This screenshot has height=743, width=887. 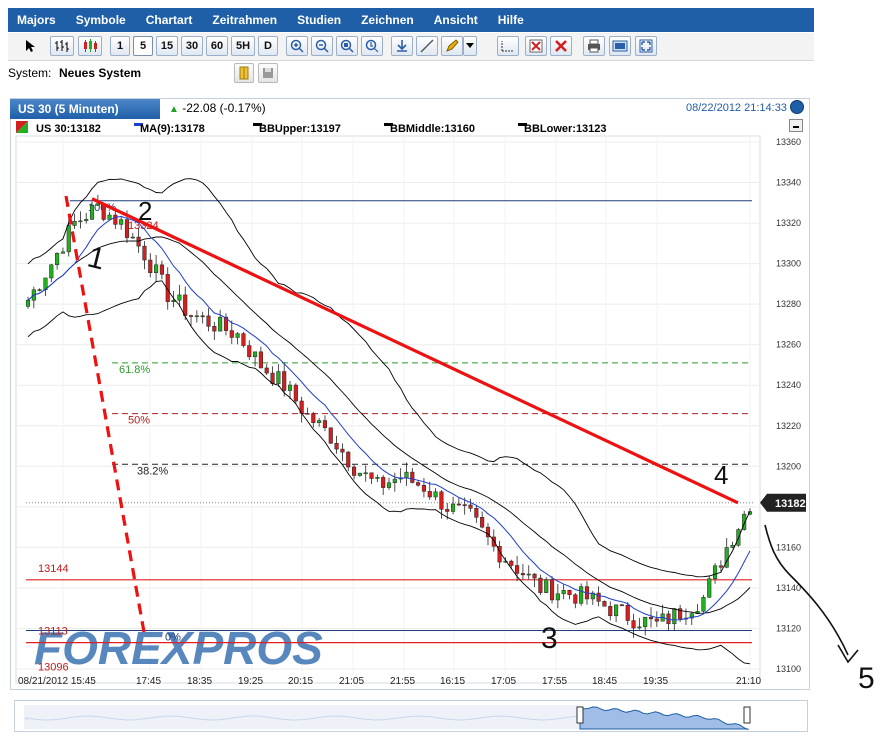 What do you see at coordinates (351, 681) in the screenshot?
I see `x-tick-label: 21:05` at bounding box center [351, 681].